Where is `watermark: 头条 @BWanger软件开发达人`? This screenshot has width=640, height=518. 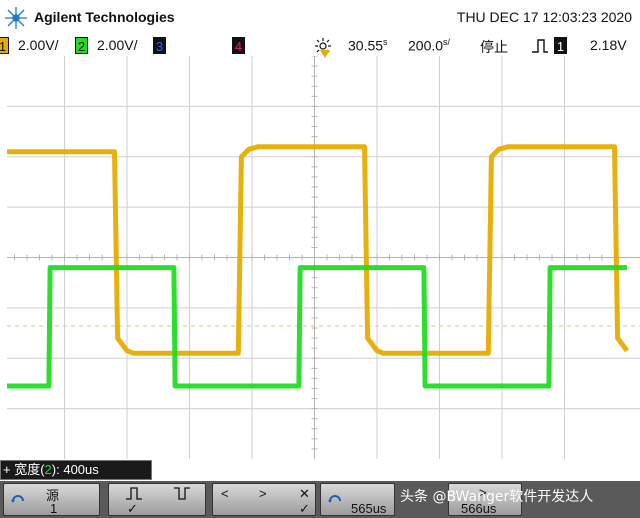 watermark: 头条 @BWanger软件开发达人 is located at coordinates (497, 497).